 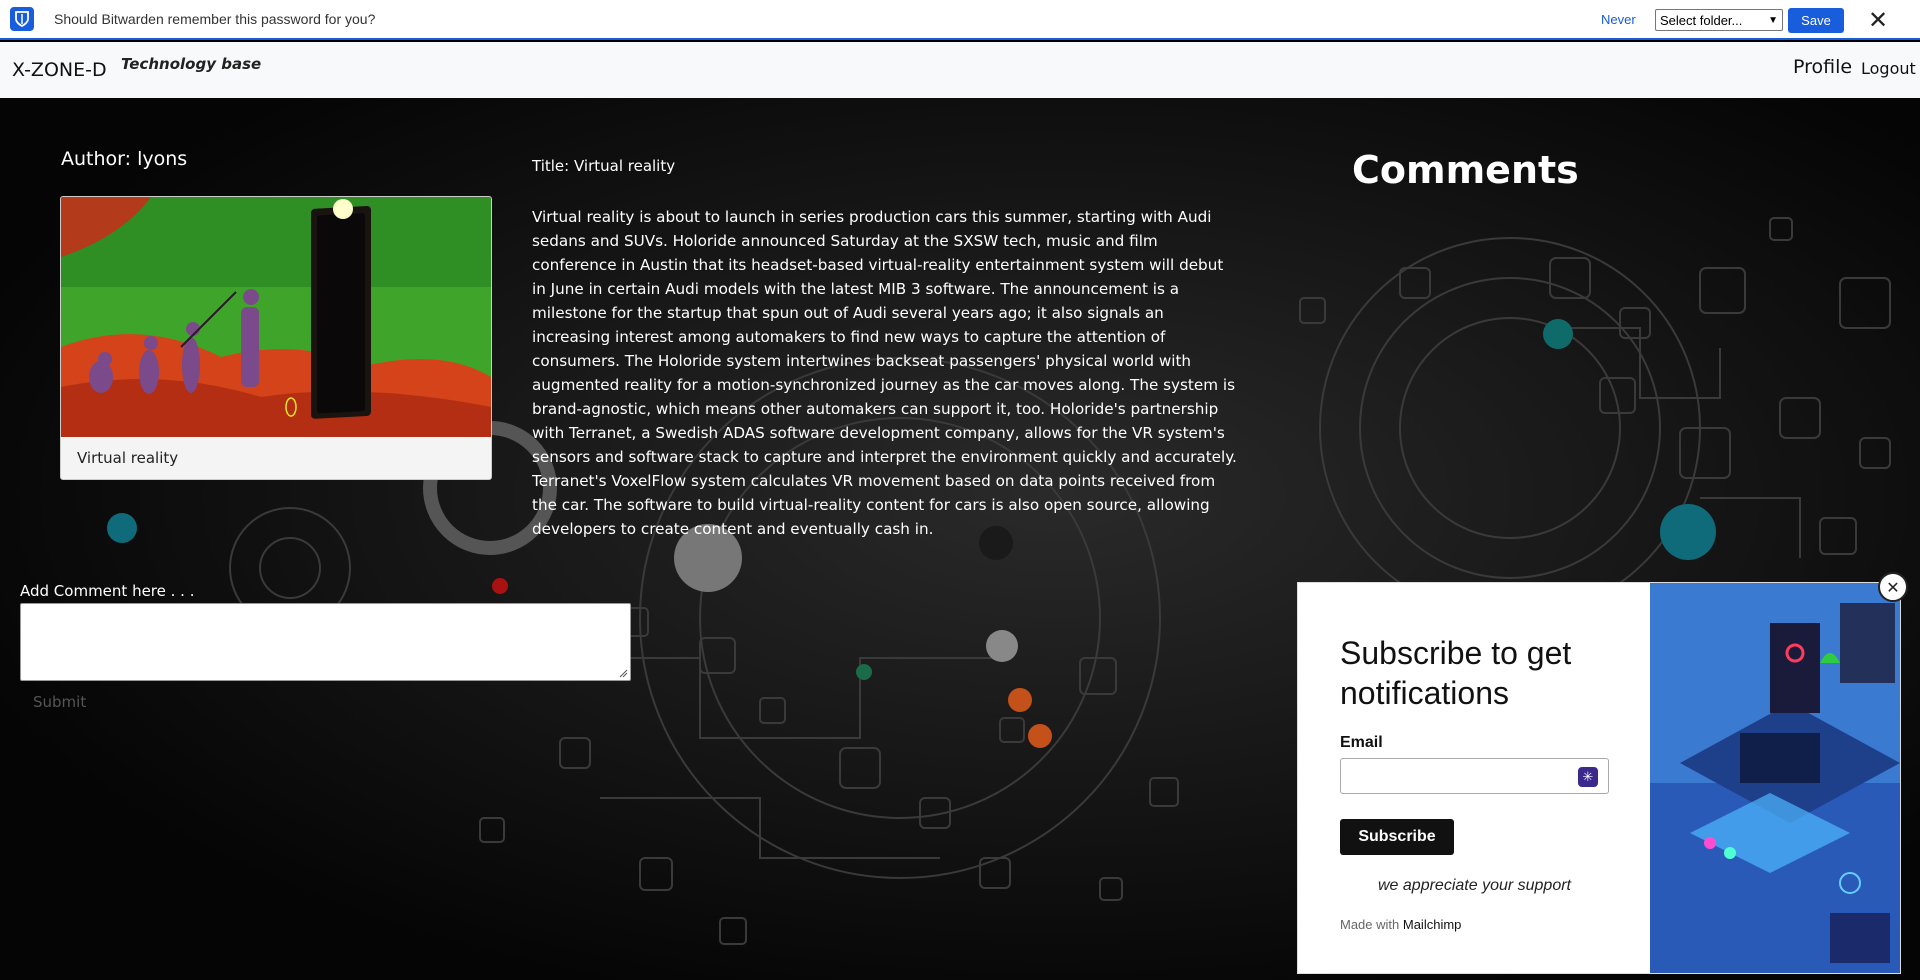 What do you see at coordinates (128, 458) in the screenshot?
I see `card-caption: Virtual reality` at bounding box center [128, 458].